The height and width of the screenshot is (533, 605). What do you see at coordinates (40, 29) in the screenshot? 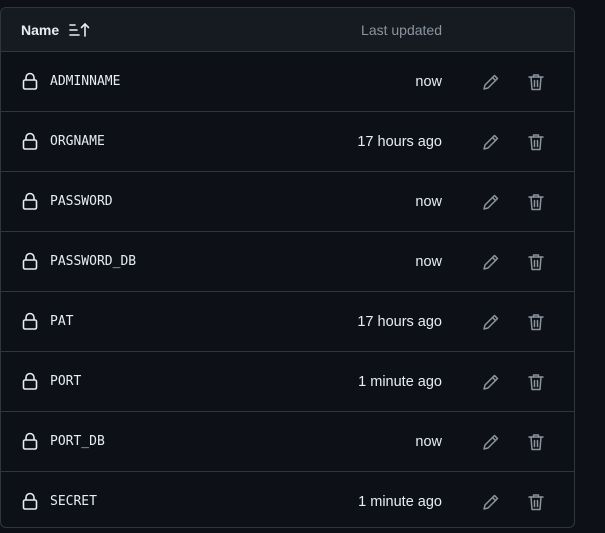
I see `name-column-header: Name` at bounding box center [40, 29].